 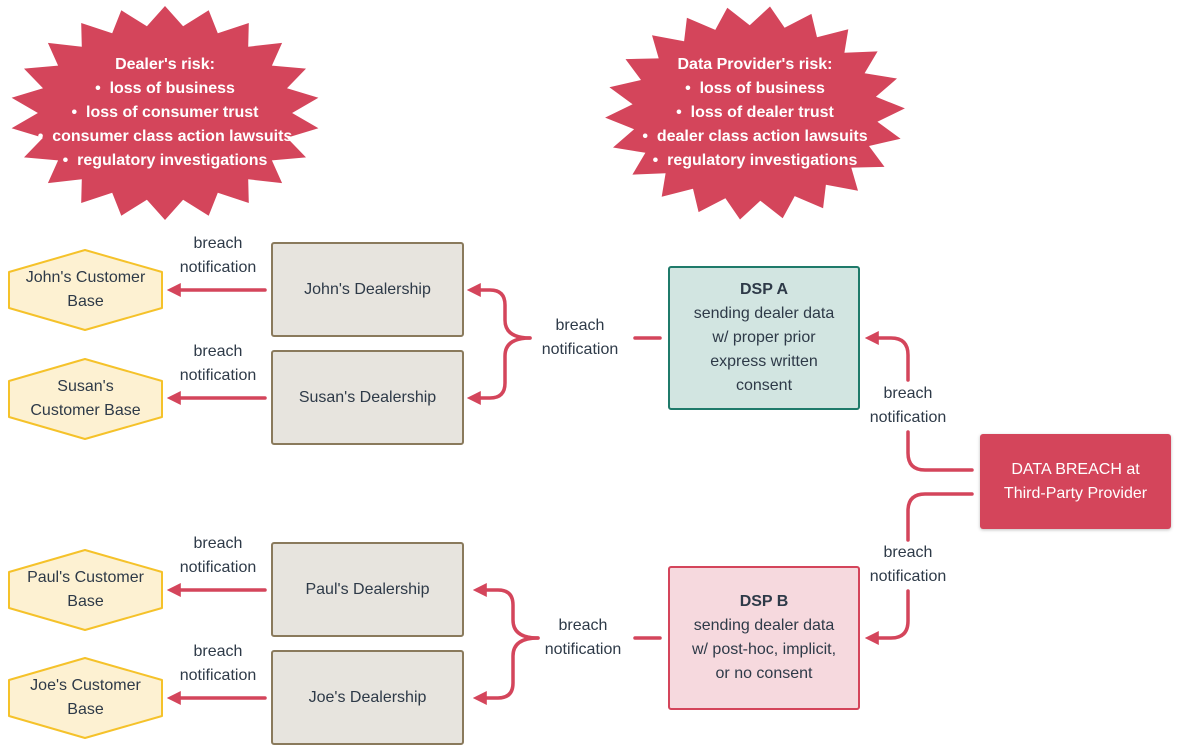 What do you see at coordinates (499, 311) in the screenshot?
I see `brace-top-john` at bounding box center [499, 311].